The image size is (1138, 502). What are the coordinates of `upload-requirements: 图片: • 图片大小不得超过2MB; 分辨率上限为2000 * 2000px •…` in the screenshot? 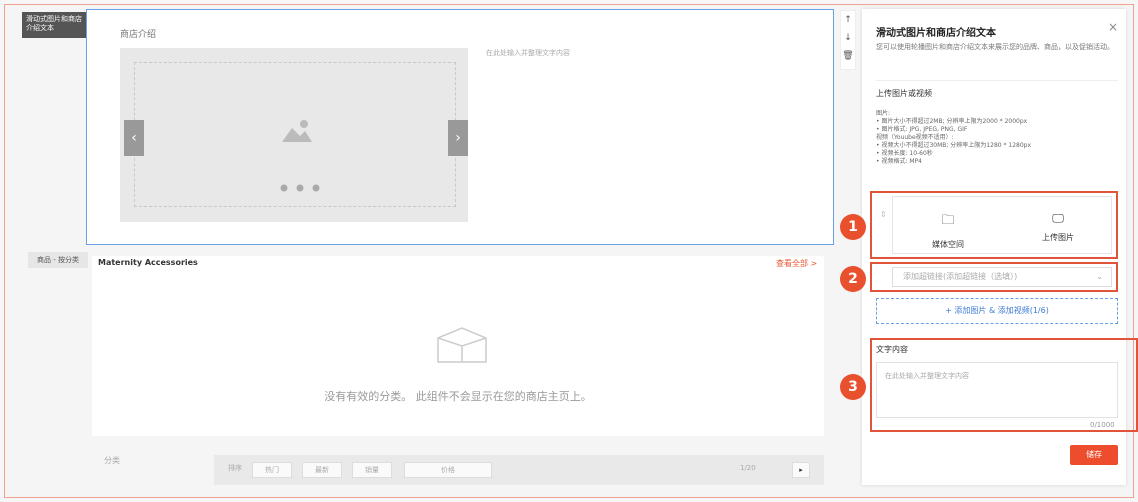 It's located at (954, 137).